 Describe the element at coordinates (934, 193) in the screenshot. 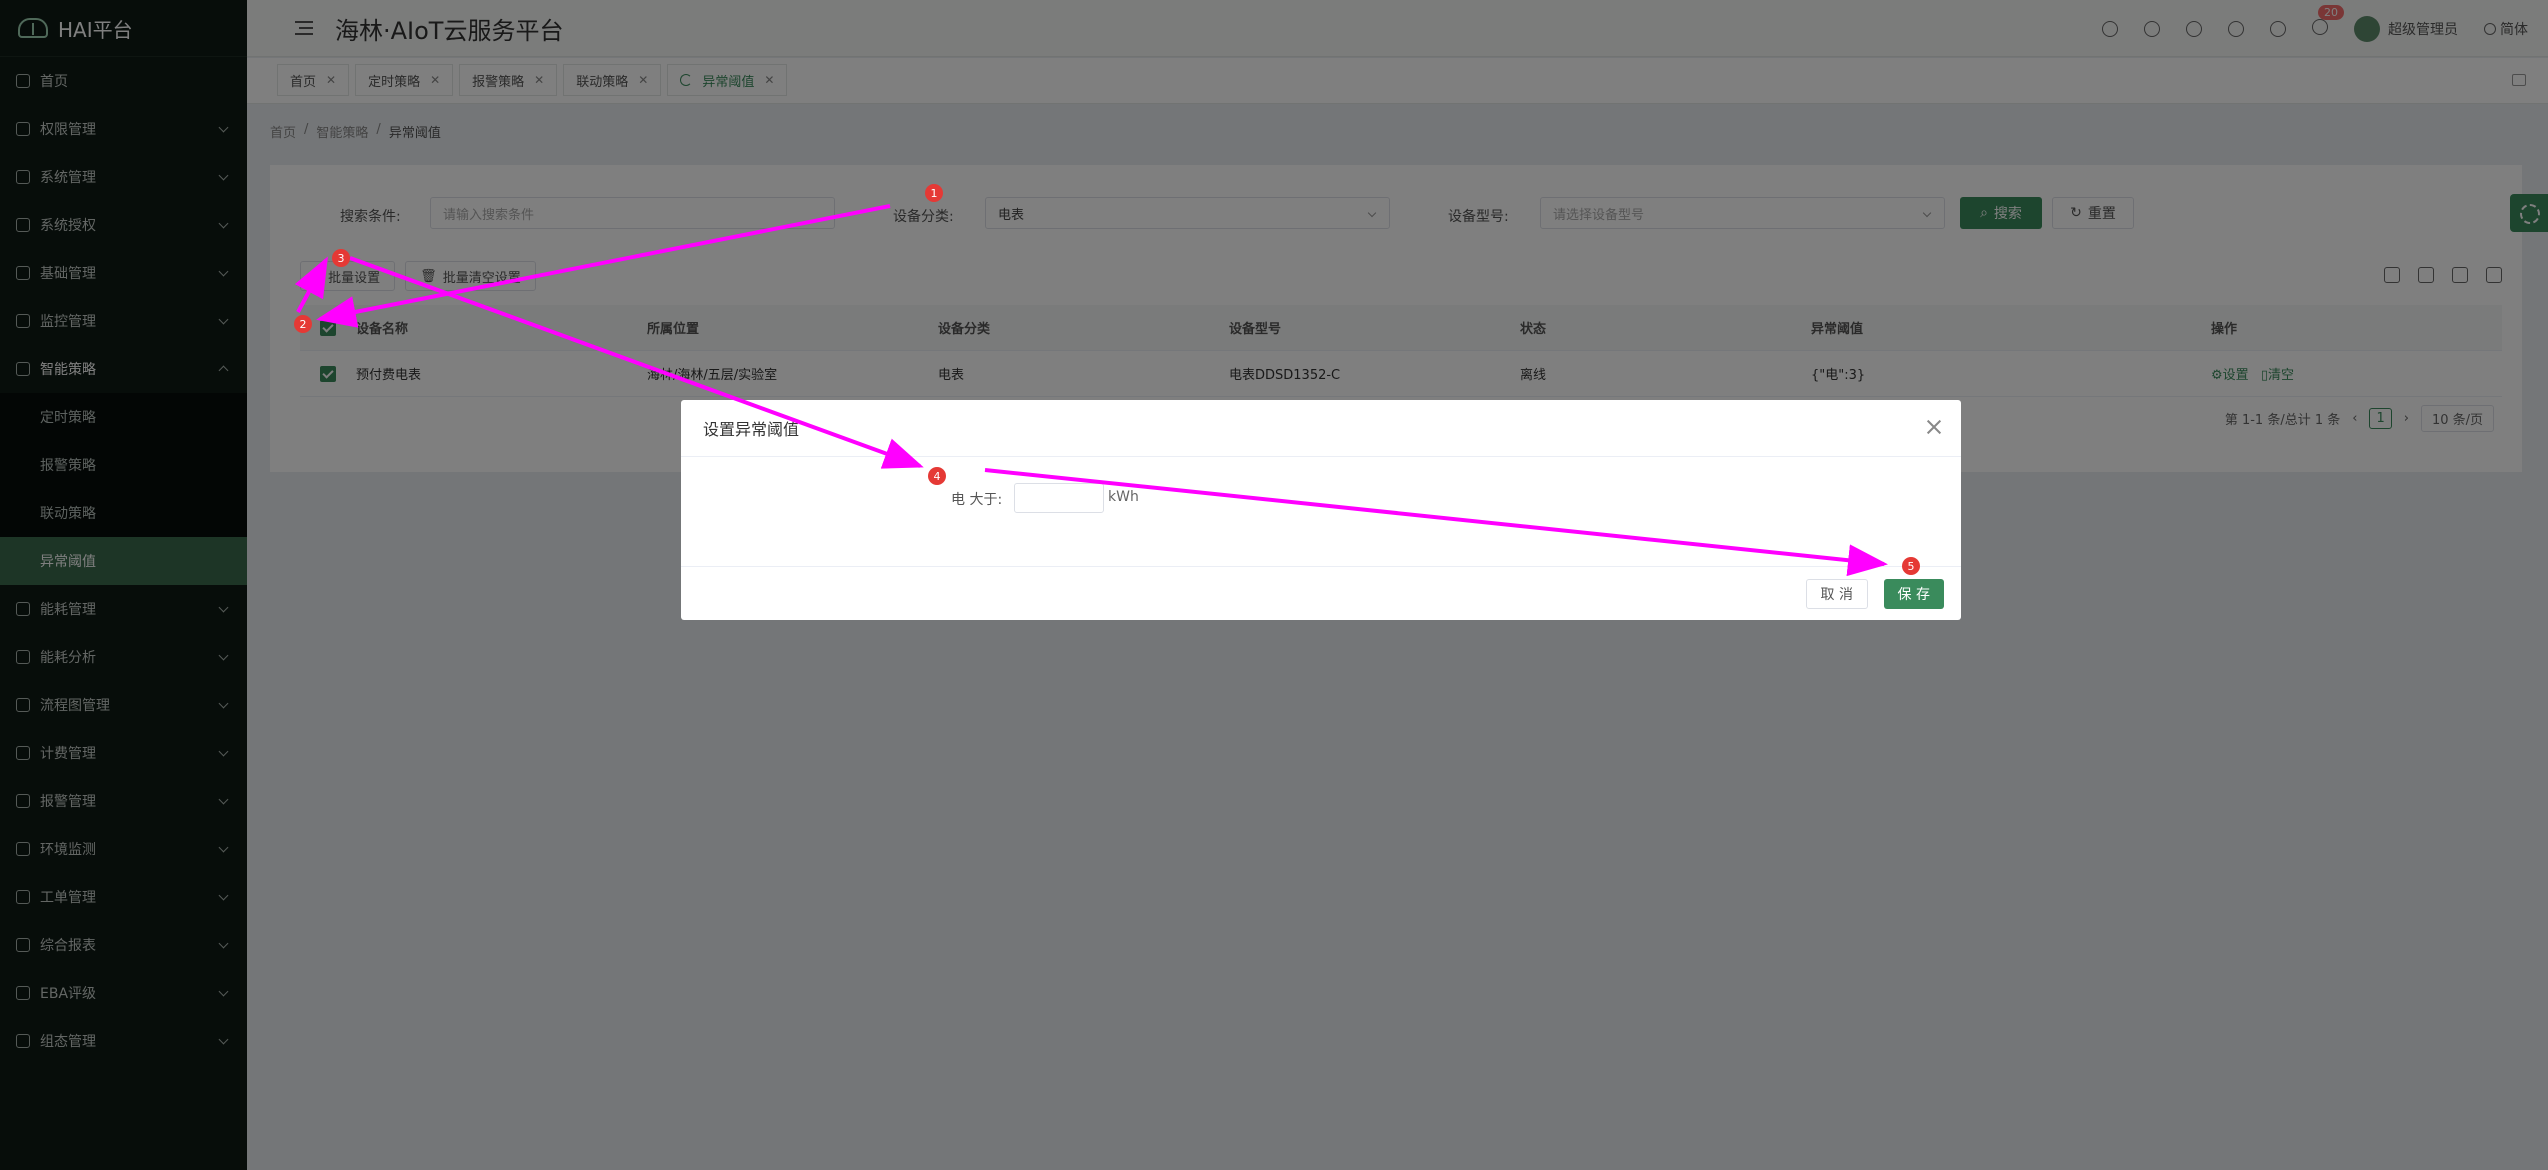

I see `step-marker-1: 1` at that location.